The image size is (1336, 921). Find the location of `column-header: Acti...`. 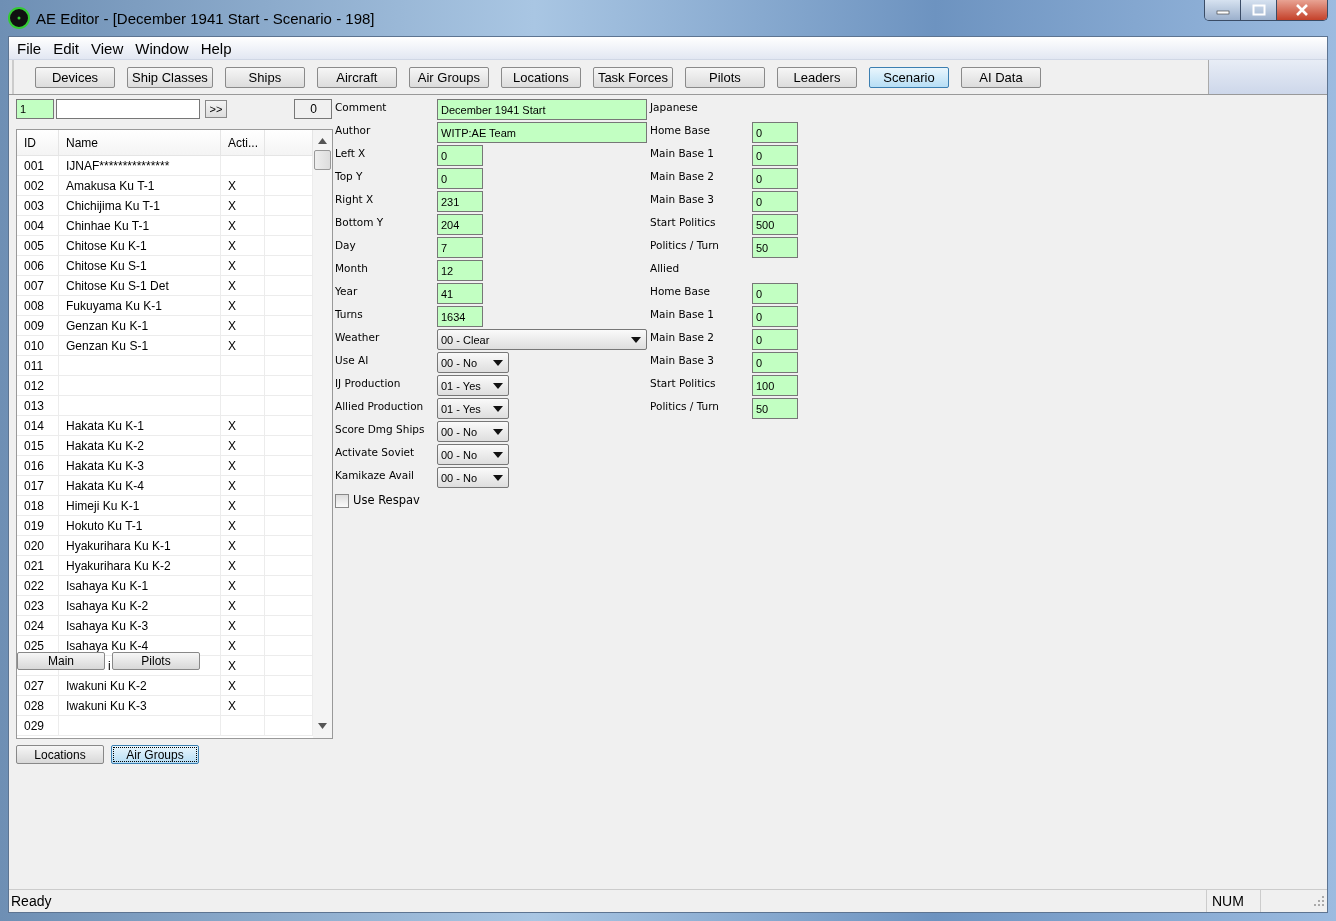

column-header: Acti... is located at coordinates (243, 142).